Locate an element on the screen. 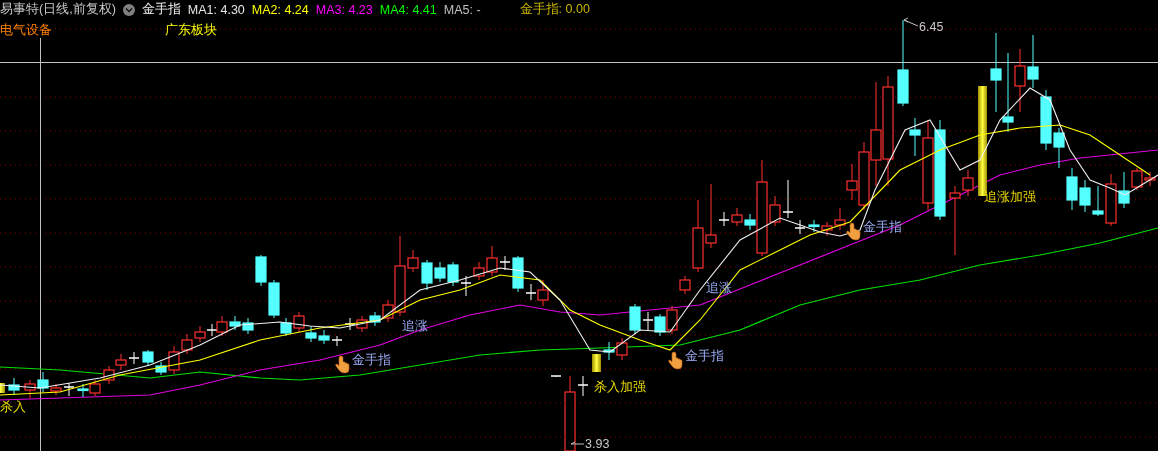 The image size is (1158, 451). ma-reading: MA4: 4.41 is located at coordinates (408, 9).